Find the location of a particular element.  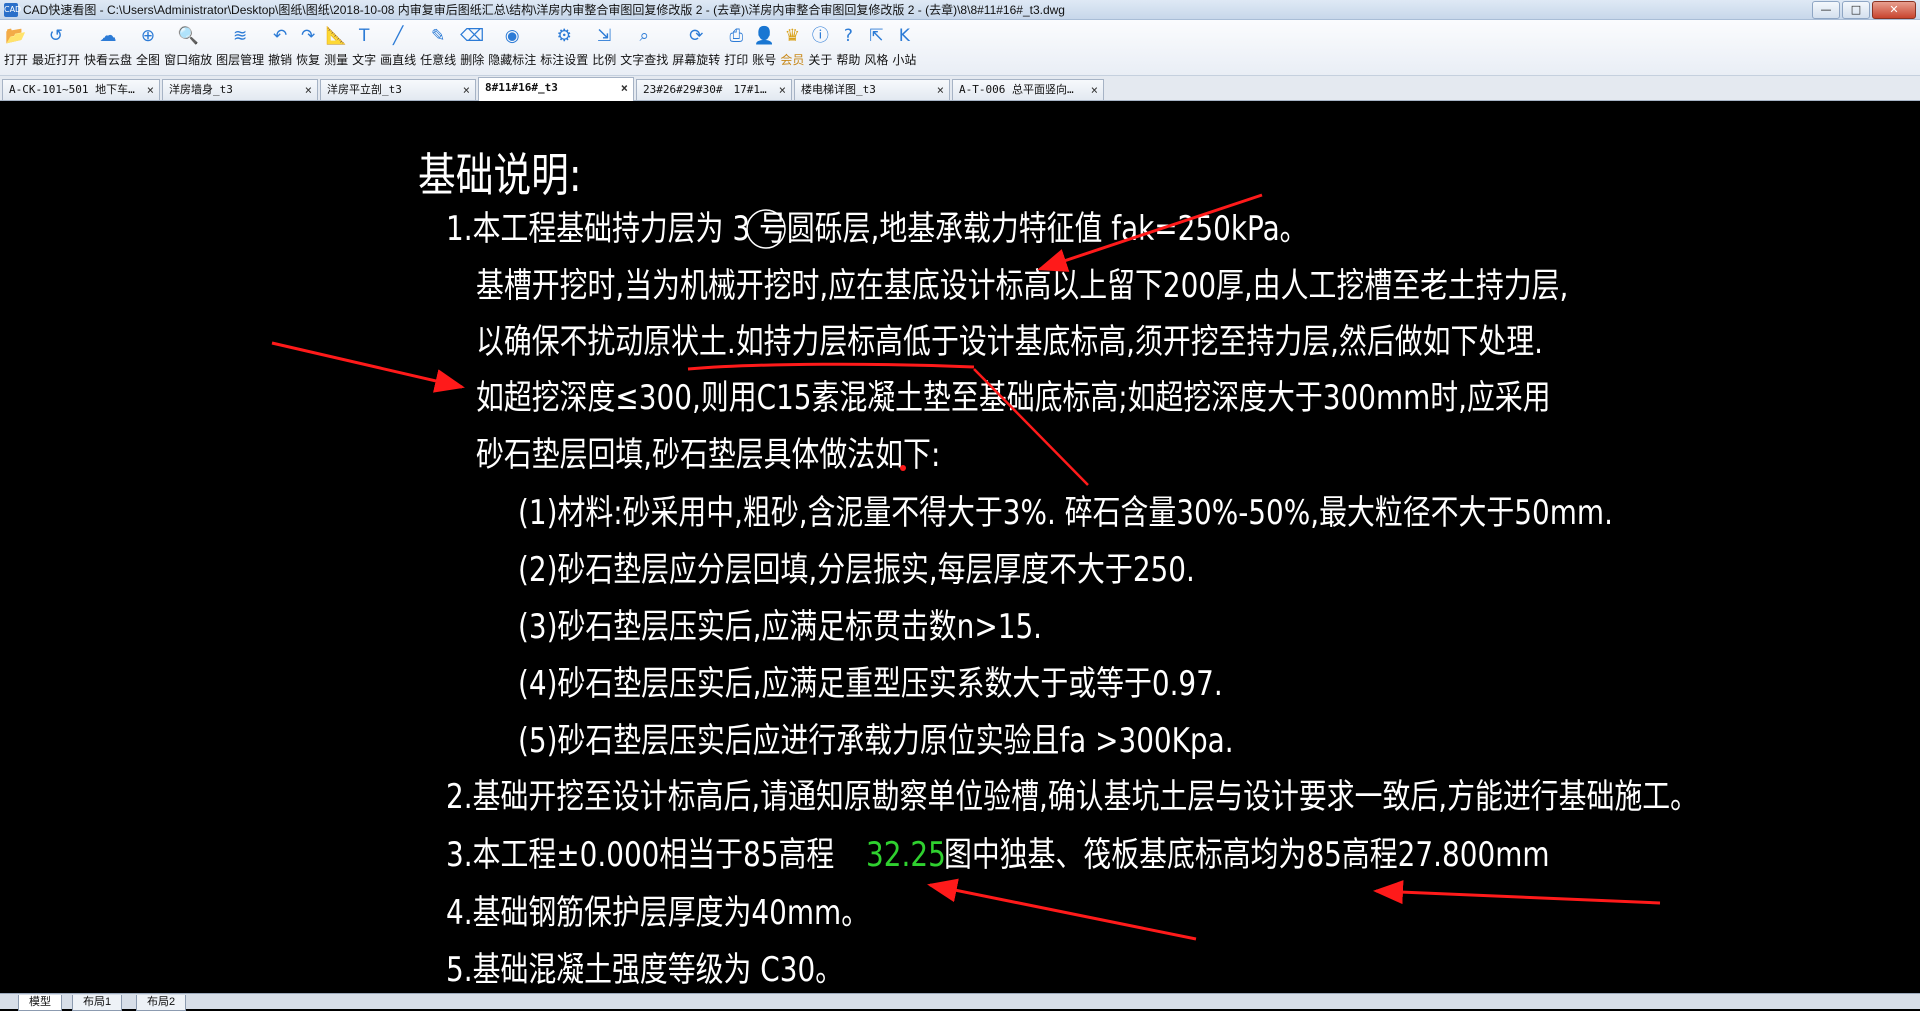

annset-button: ⚙ 标注设置 is located at coordinates (564, 46).